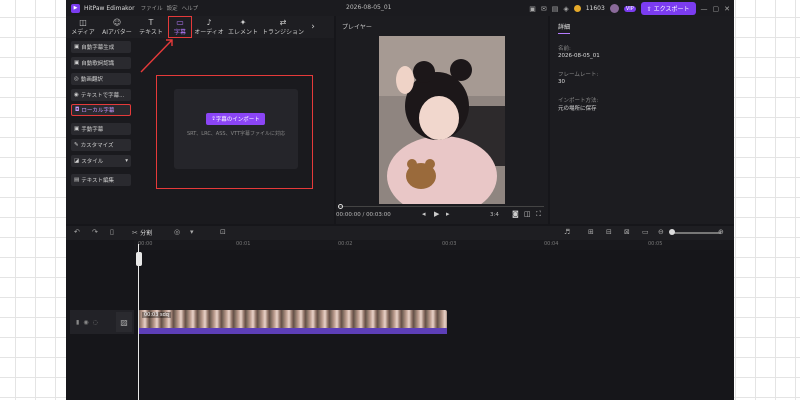 The height and width of the screenshot is (400, 800). What do you see at coordinates (704, 9) in the screenshot?
I see `minimize-icon: —` at bounding box center [704, 9].